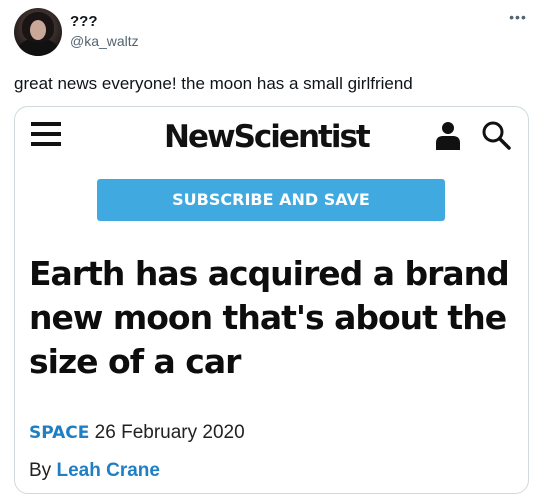  What do you see at coordinates (46, 136) in the screenshot?
I see `menu-icon` at bounding box center [46, 136].